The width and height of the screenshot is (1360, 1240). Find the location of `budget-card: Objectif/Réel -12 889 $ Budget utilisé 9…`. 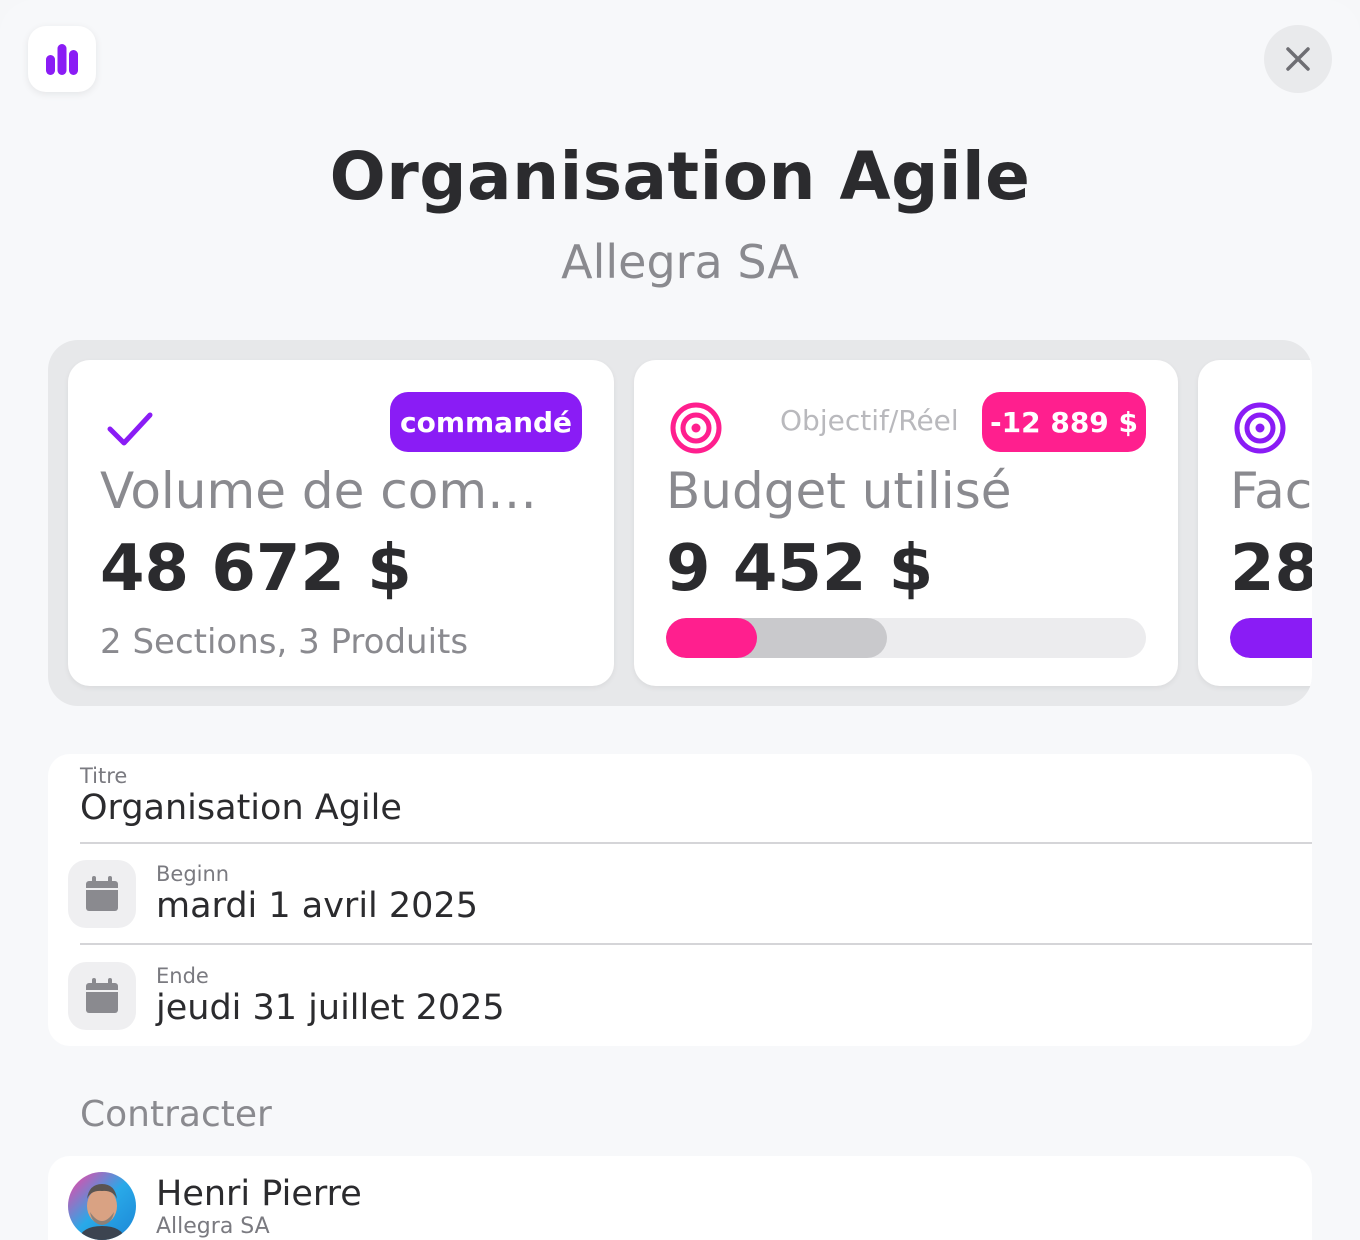

budget-card: Objectif/Réel -12 889 $ Budget utilisé 9… is located at coordinates (906, 523).